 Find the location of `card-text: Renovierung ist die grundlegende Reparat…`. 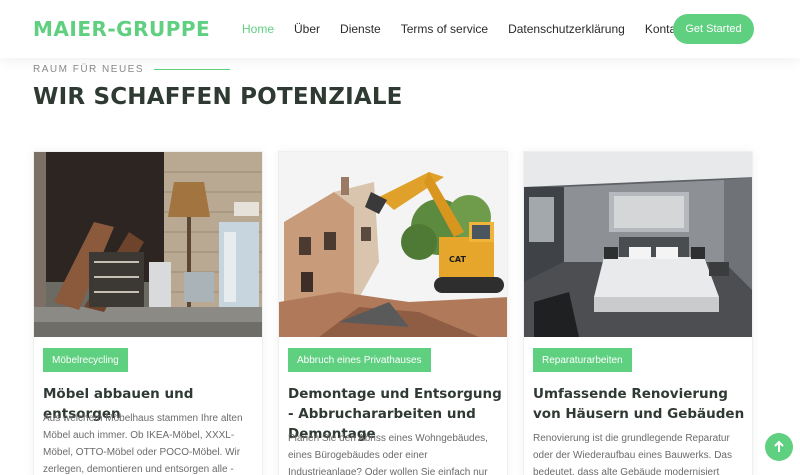

card-text: Renovierung ist die grundlegende Reparat… is located at coordinates (632, 454).